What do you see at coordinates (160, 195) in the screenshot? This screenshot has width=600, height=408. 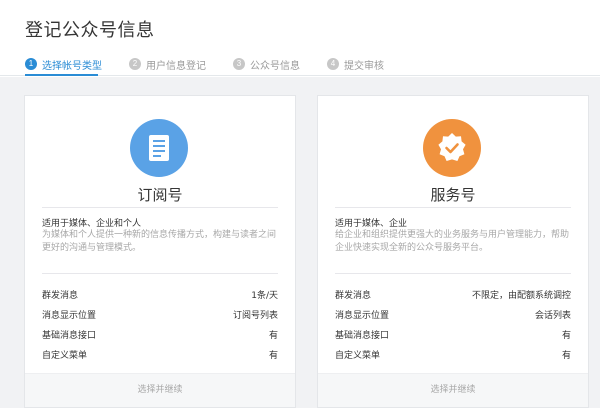 I see `card-title: 订阅号` at bounding box center [160, 195].